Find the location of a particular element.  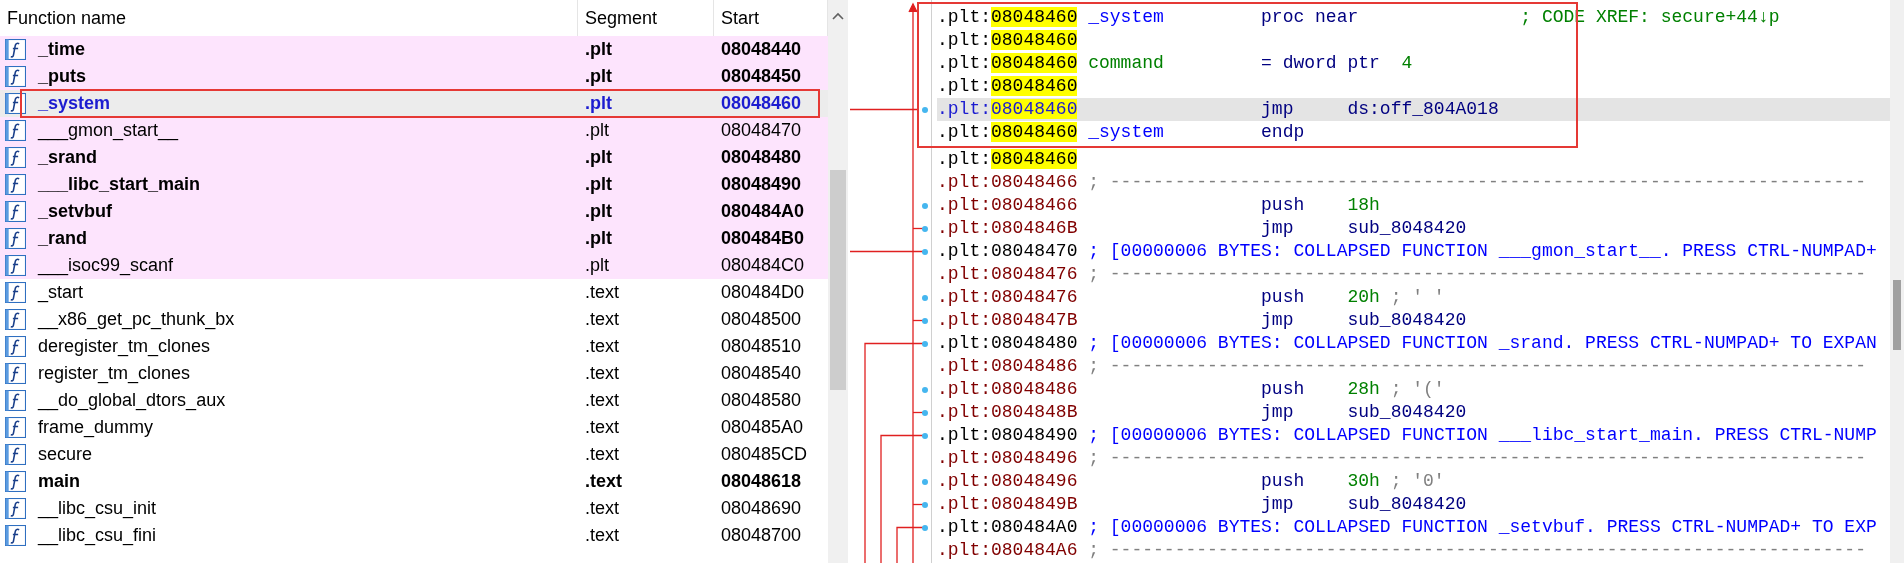

code-line: .plt:08048466 ; ---------------------------------------------------------------------- is located at coordinates (1413, 182).